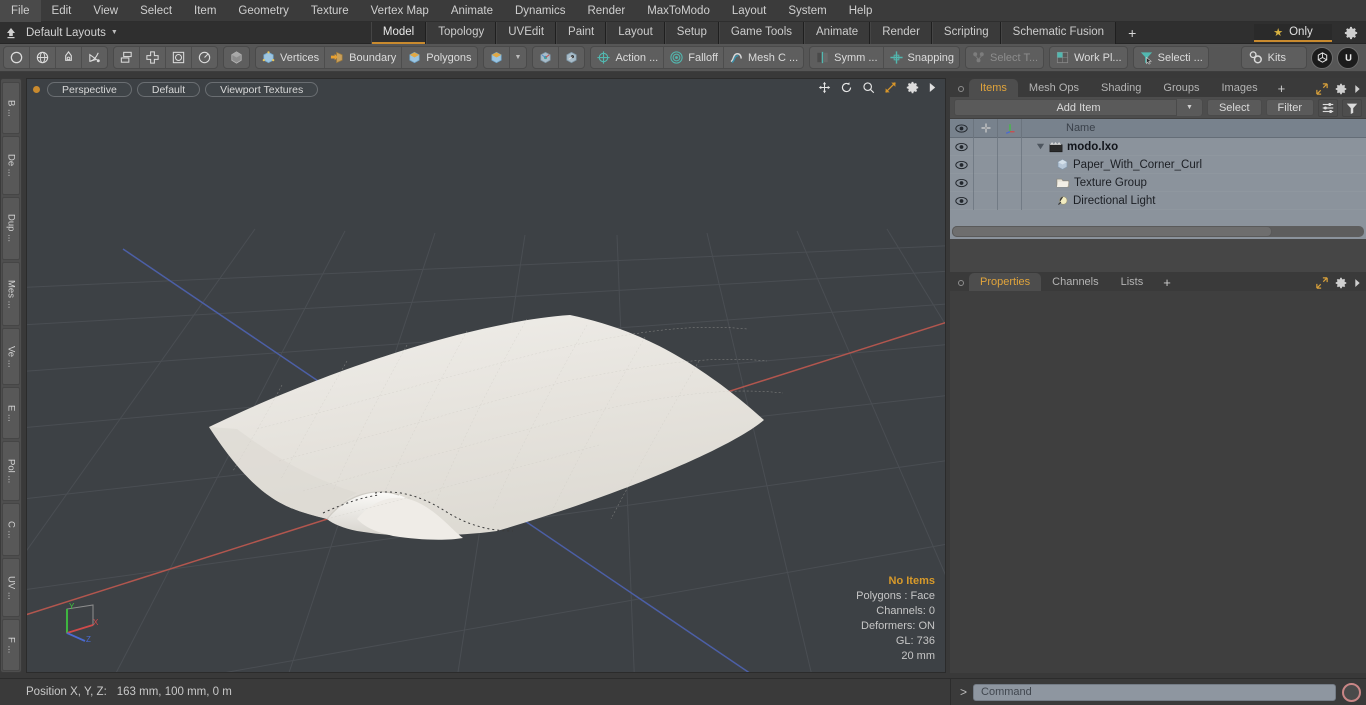  Describe the element at coordinates (1328, 107) in the screenshot. I see `list-options-icon` at that location.